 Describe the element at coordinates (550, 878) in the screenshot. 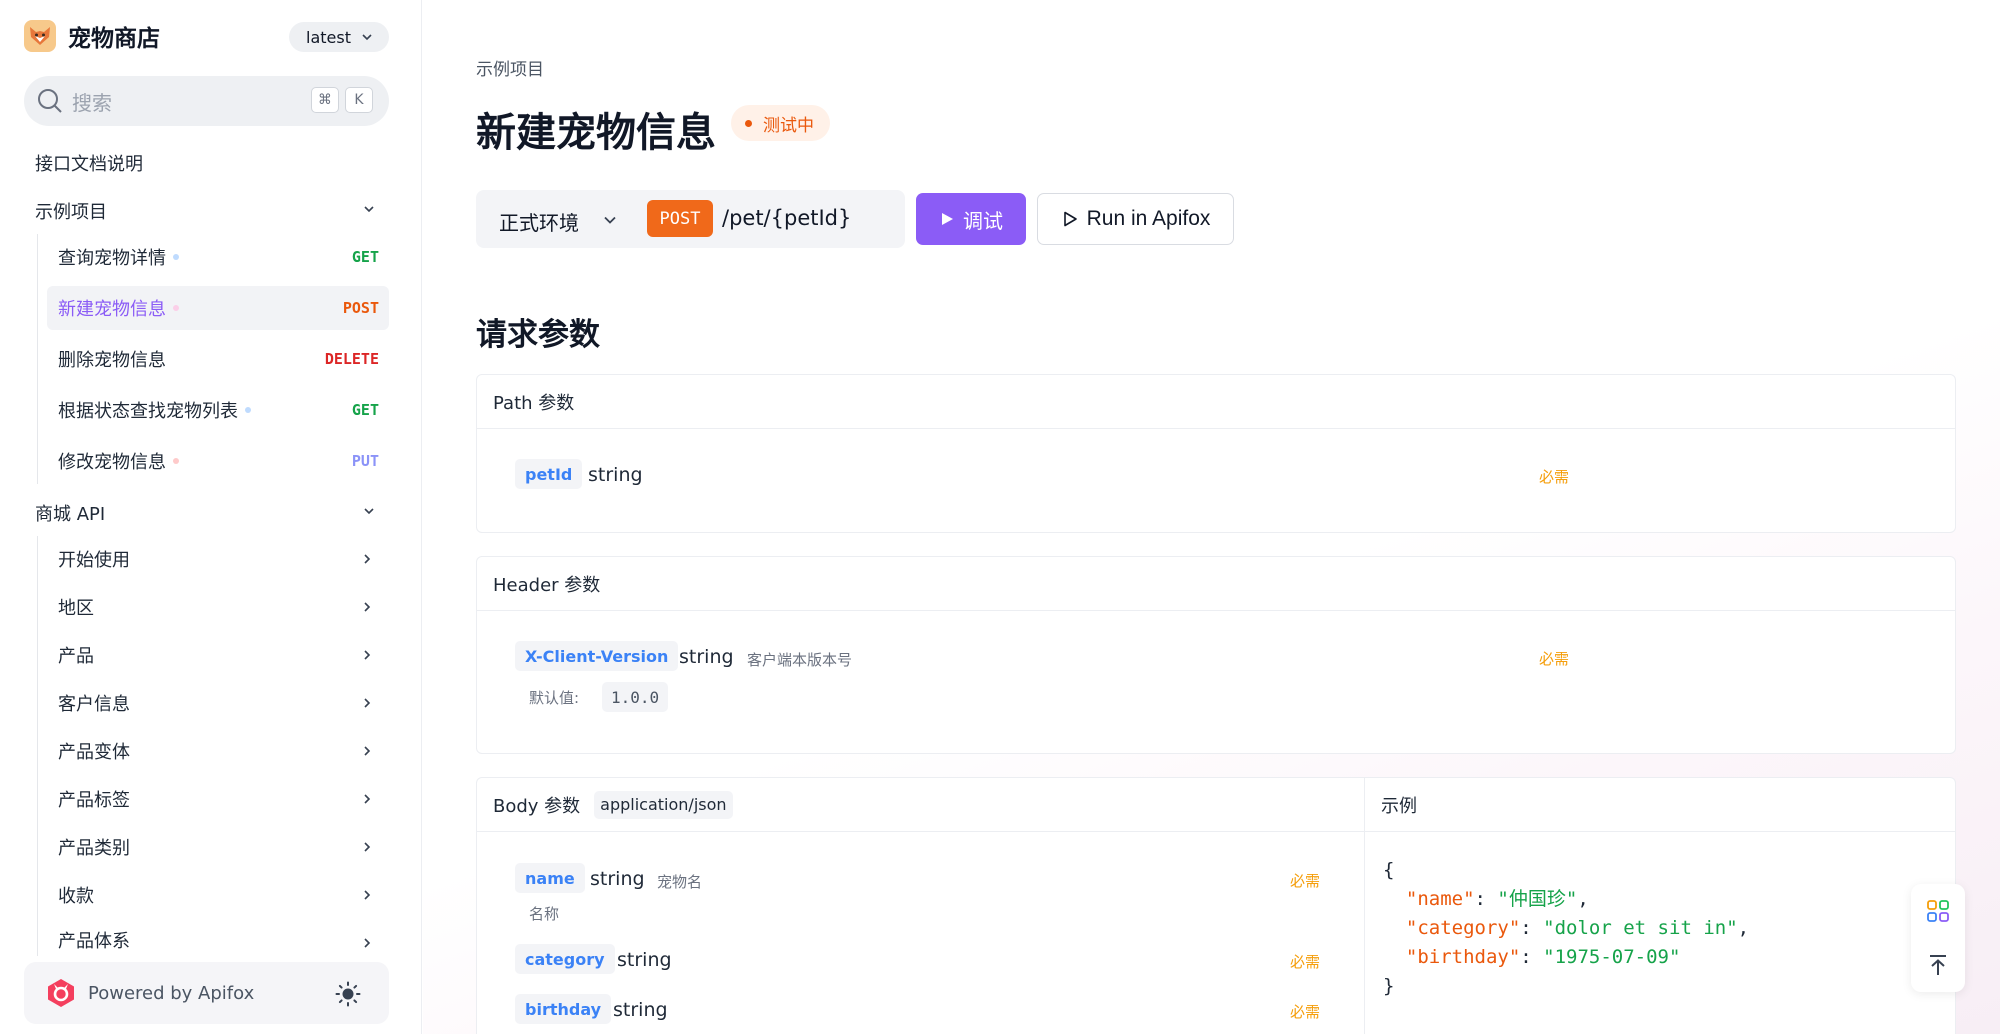

I see `param-name-name: name` at that location.